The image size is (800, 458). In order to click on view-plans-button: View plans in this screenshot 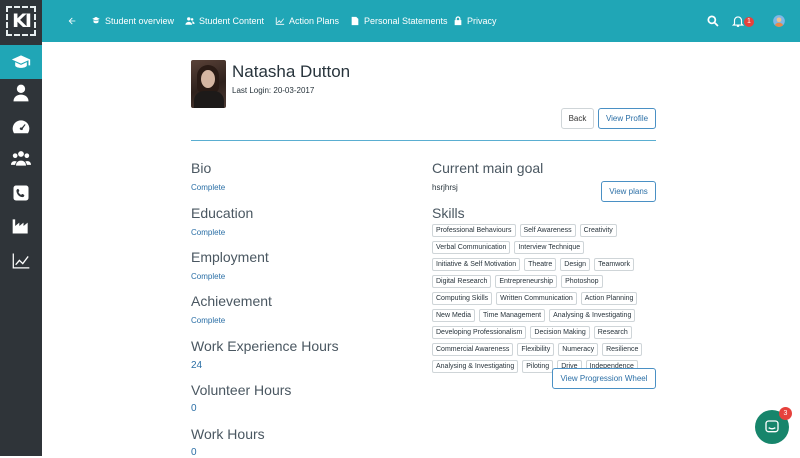, I will do `click(628, 191)`.